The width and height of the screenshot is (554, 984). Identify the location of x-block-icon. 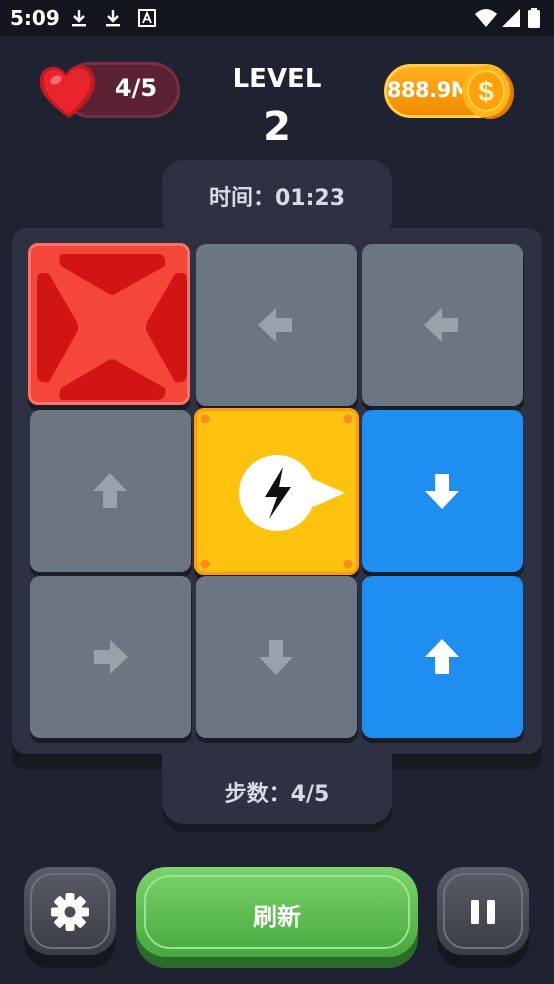
(112, 327).